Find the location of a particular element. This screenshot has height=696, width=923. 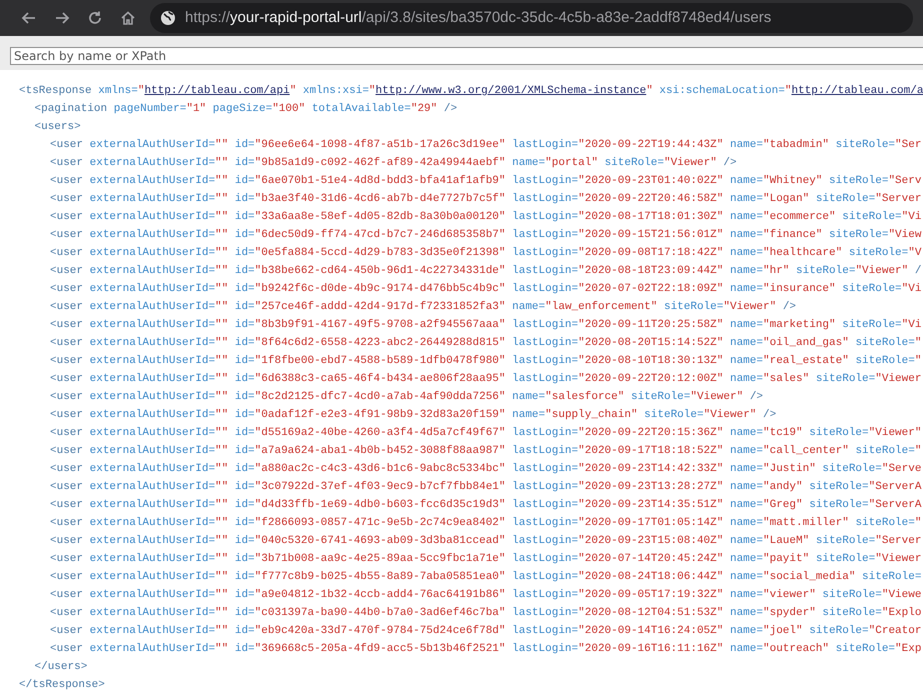

xml-line: <user externalAuthUserId="" id="b38be662-cd64-450b-96d1-4c22734331de" lastLogin="2020-08-18T23:09:44Z" name="hr" siteRole="Viewer" / is located at coordinates (486, 271).